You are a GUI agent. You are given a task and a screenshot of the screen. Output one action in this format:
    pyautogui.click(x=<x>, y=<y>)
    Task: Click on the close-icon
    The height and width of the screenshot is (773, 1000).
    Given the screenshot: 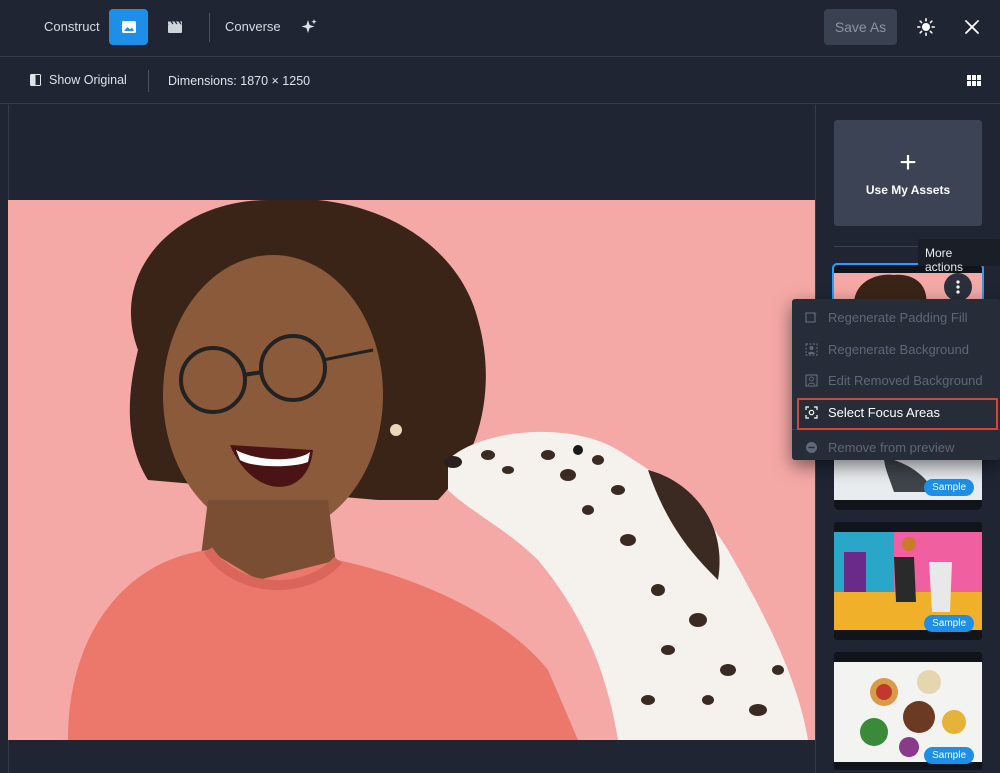 What is the action you would take?
    pyautogui.click(x=972, y=27)
    